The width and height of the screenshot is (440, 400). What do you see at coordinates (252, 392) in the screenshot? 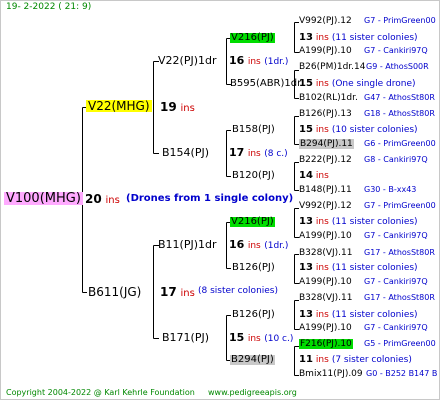
I see `footer-site: www.pedigreeapis.org` at bounding box center [252, 392].